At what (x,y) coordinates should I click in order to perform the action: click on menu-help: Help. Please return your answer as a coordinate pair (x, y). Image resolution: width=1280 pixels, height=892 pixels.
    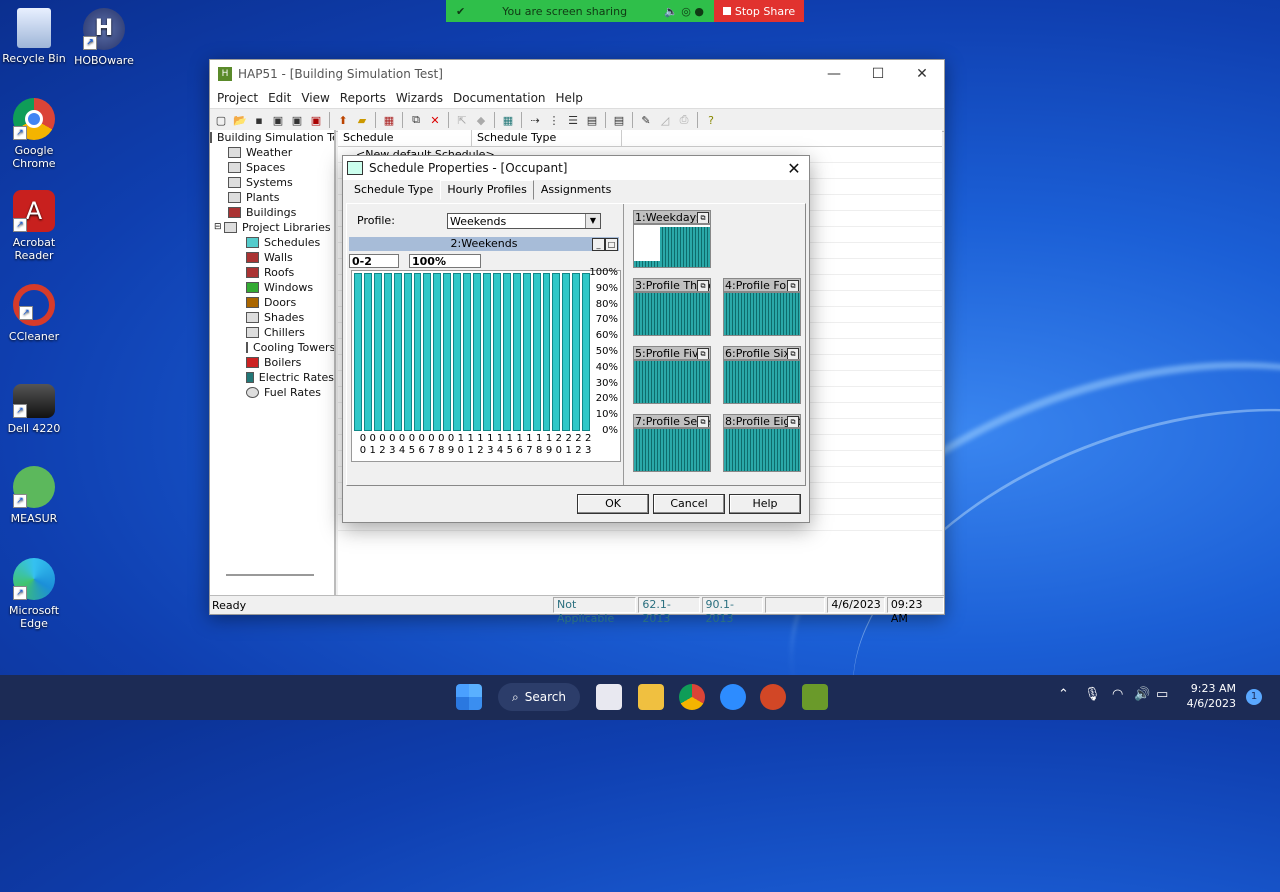
    Looking at the image, I should click on (569, 98).